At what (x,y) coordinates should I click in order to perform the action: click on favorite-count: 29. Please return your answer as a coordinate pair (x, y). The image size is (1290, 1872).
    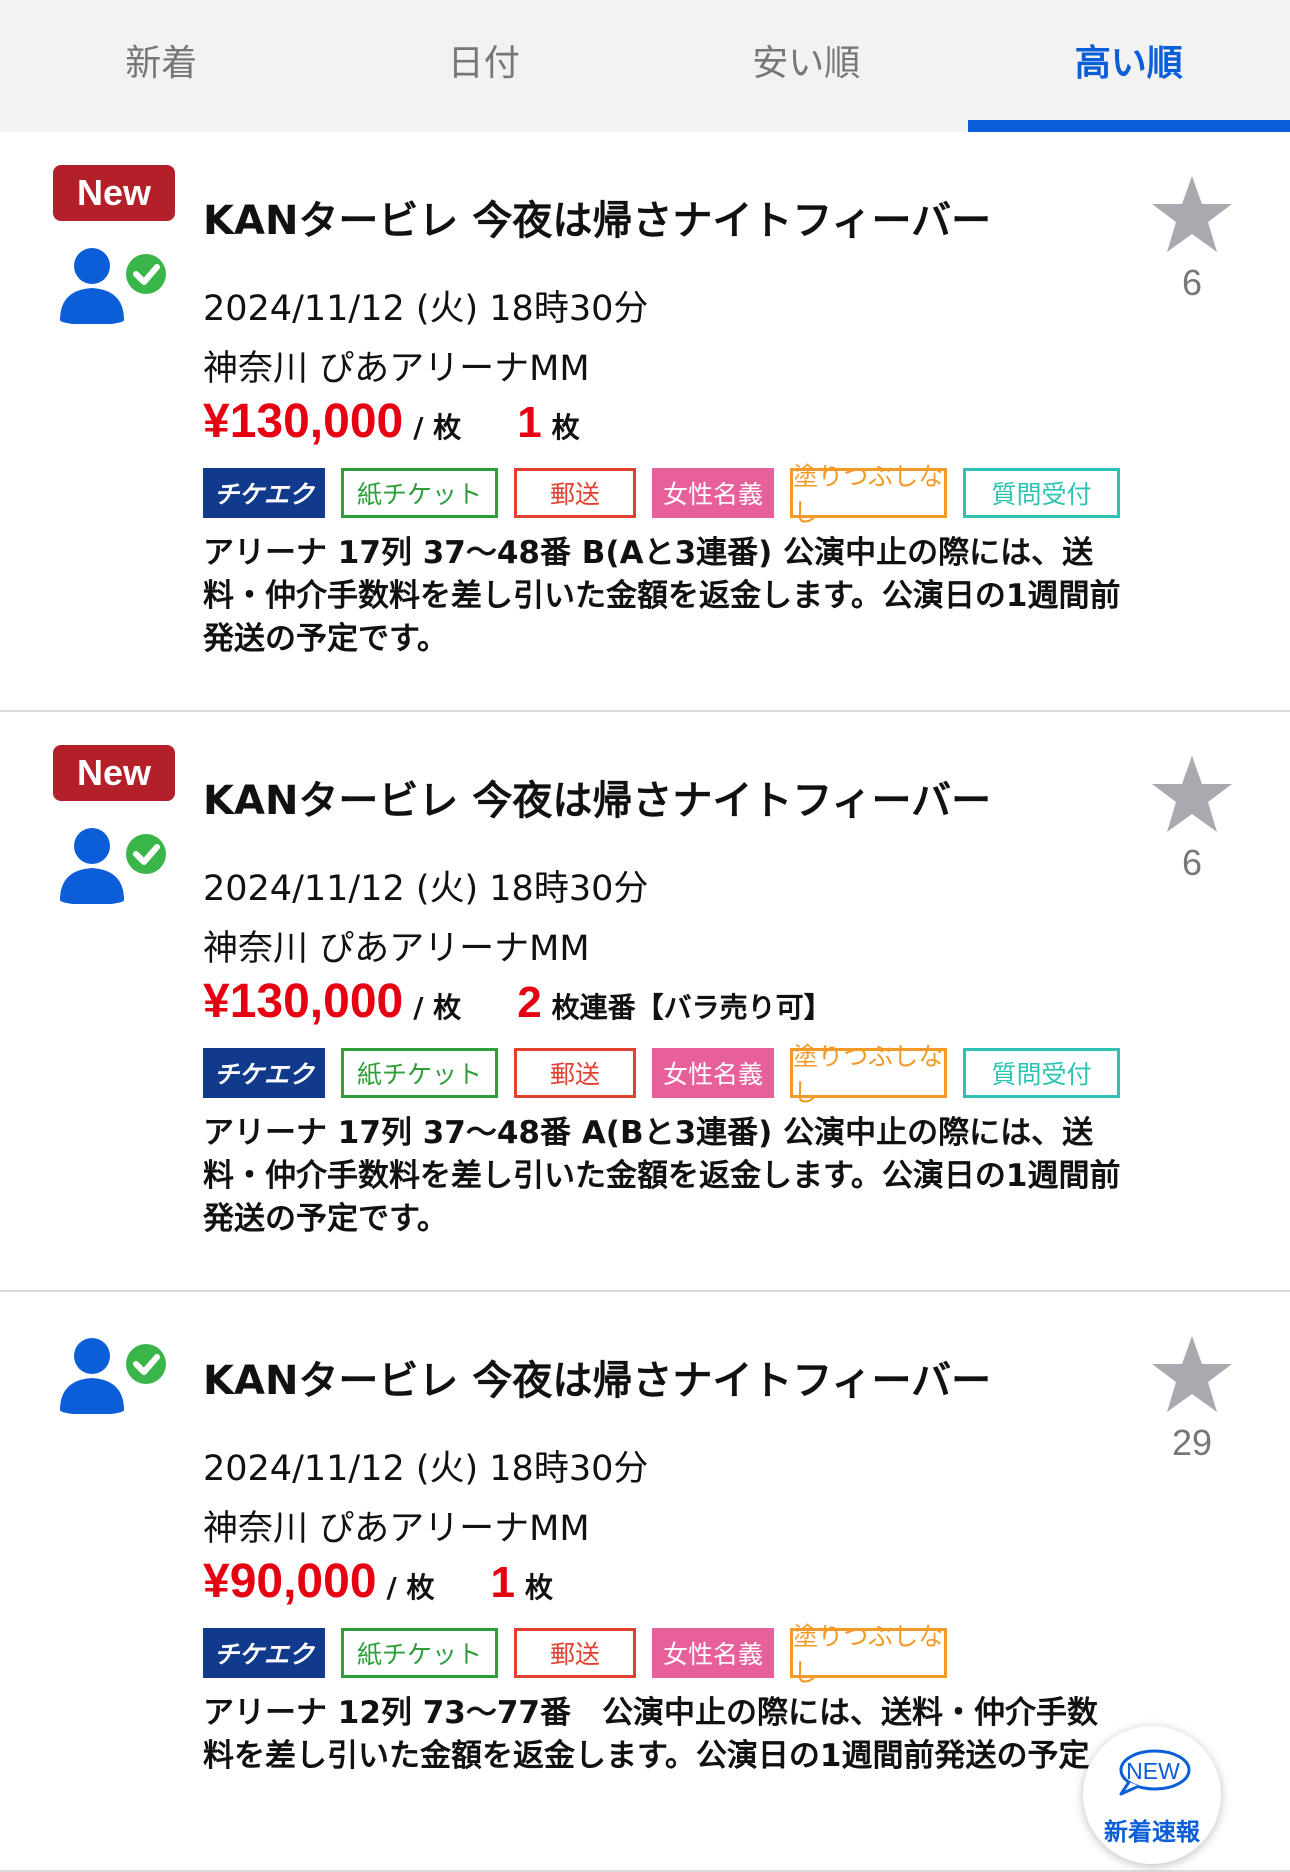
    Looking at the image, I should click on (1192, 1443).